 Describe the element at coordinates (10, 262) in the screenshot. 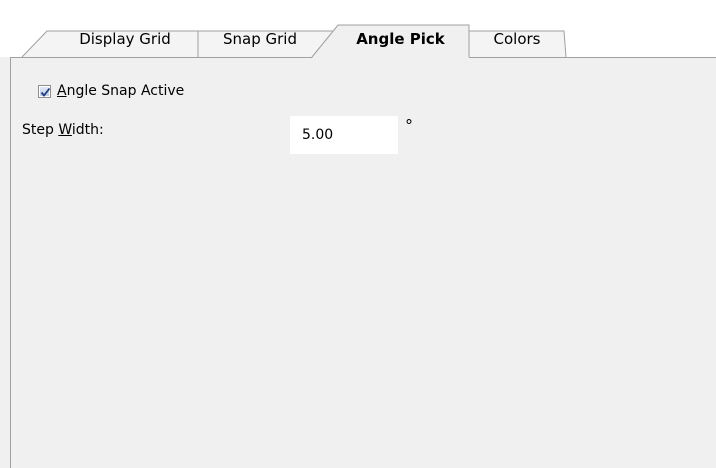

I see `panel-left-border` at that location.